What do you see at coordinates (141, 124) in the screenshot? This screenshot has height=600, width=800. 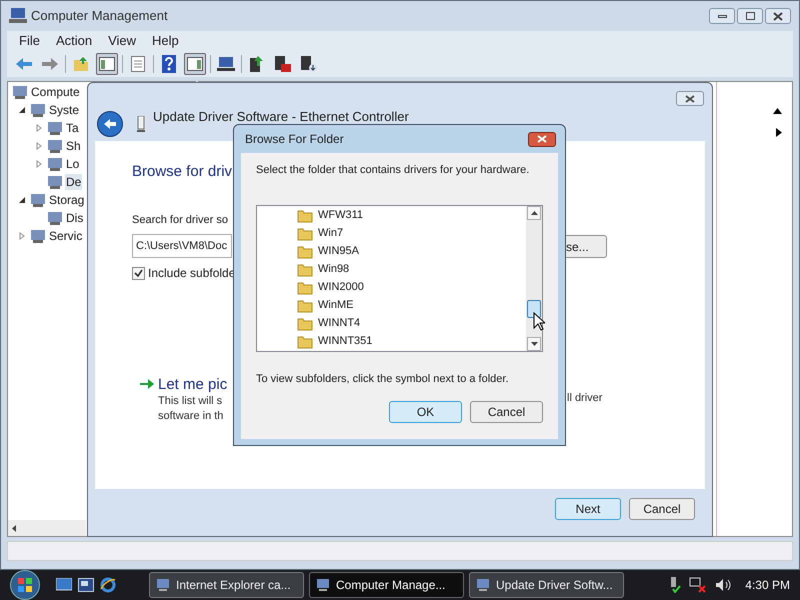 I see `device-icon` at bounding box center [141, 124].